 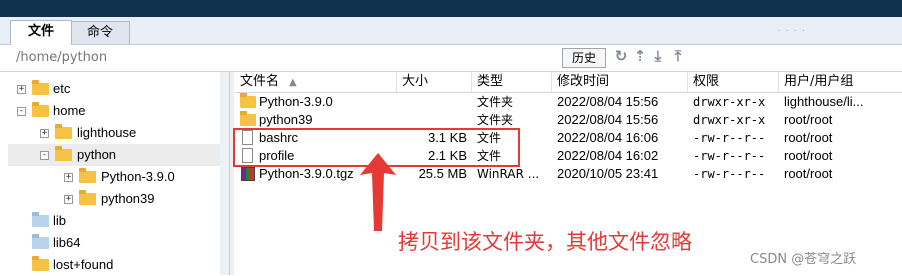 I want to click on download-icon: ⤓, so click(x=658, y=57).